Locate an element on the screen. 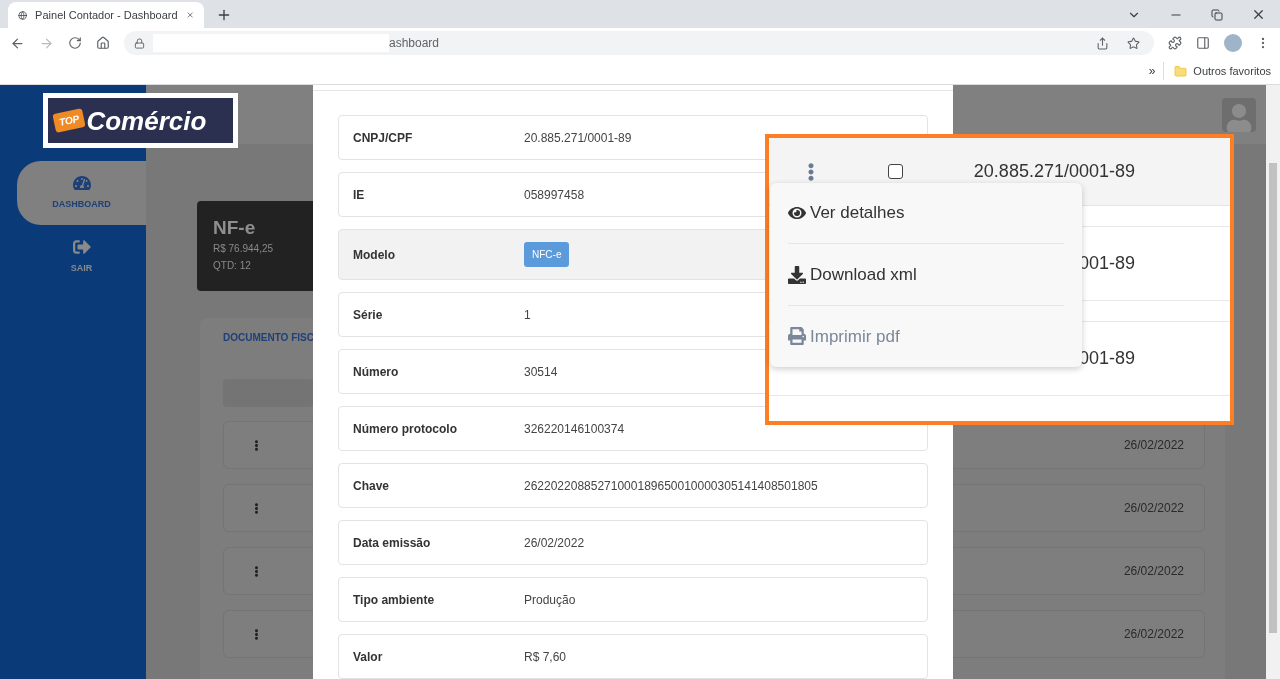  download-icon is located at coordinates (797, 274).